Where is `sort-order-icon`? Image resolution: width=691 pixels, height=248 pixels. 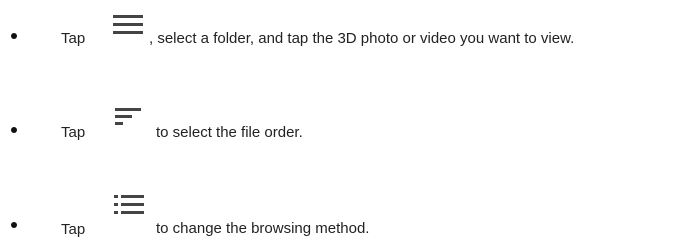
sort-order-icon is located at coordinates (128, 116).